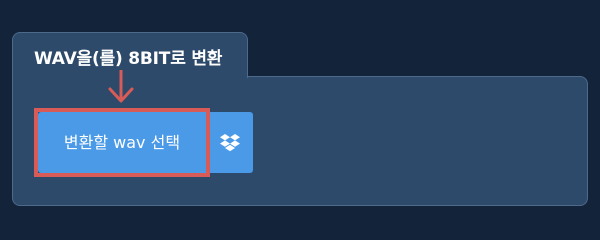 This screenshot has height=240, width=600. What do you see at coordinates (121, 86) in the screenshot?
I see `pointer-arrow-icon` at bounding box center [121, 86].